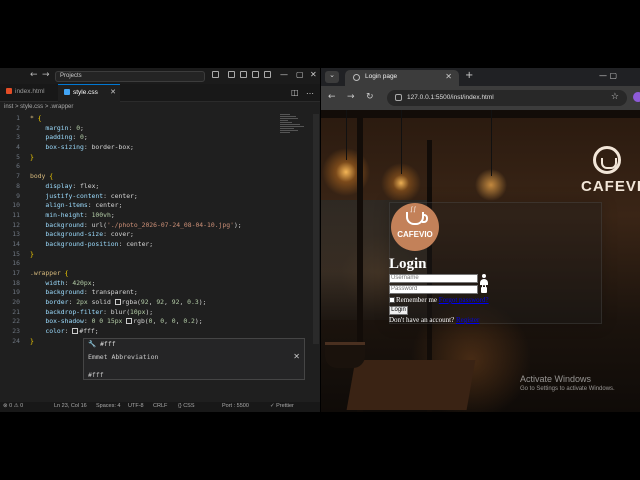 The height and width of the screenshot is (480, 640). What do you see at coordinates (16, 243) in the screenshot?
I see `line-number: 14` at bounding box center [16, 243].